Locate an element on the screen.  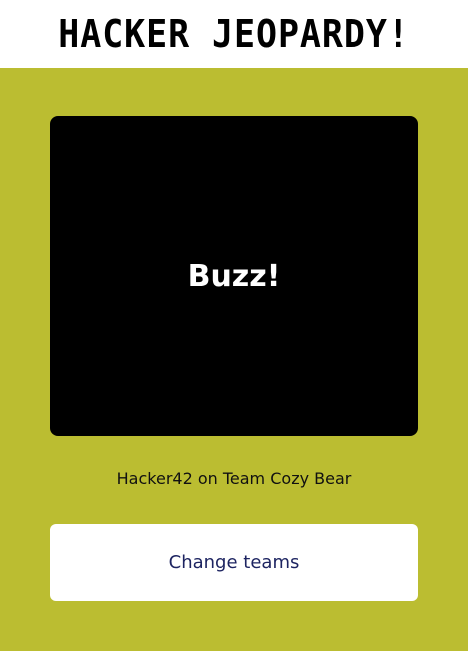
page-title: HACKER JEOPARDY! is located at coordinates (234, 34).